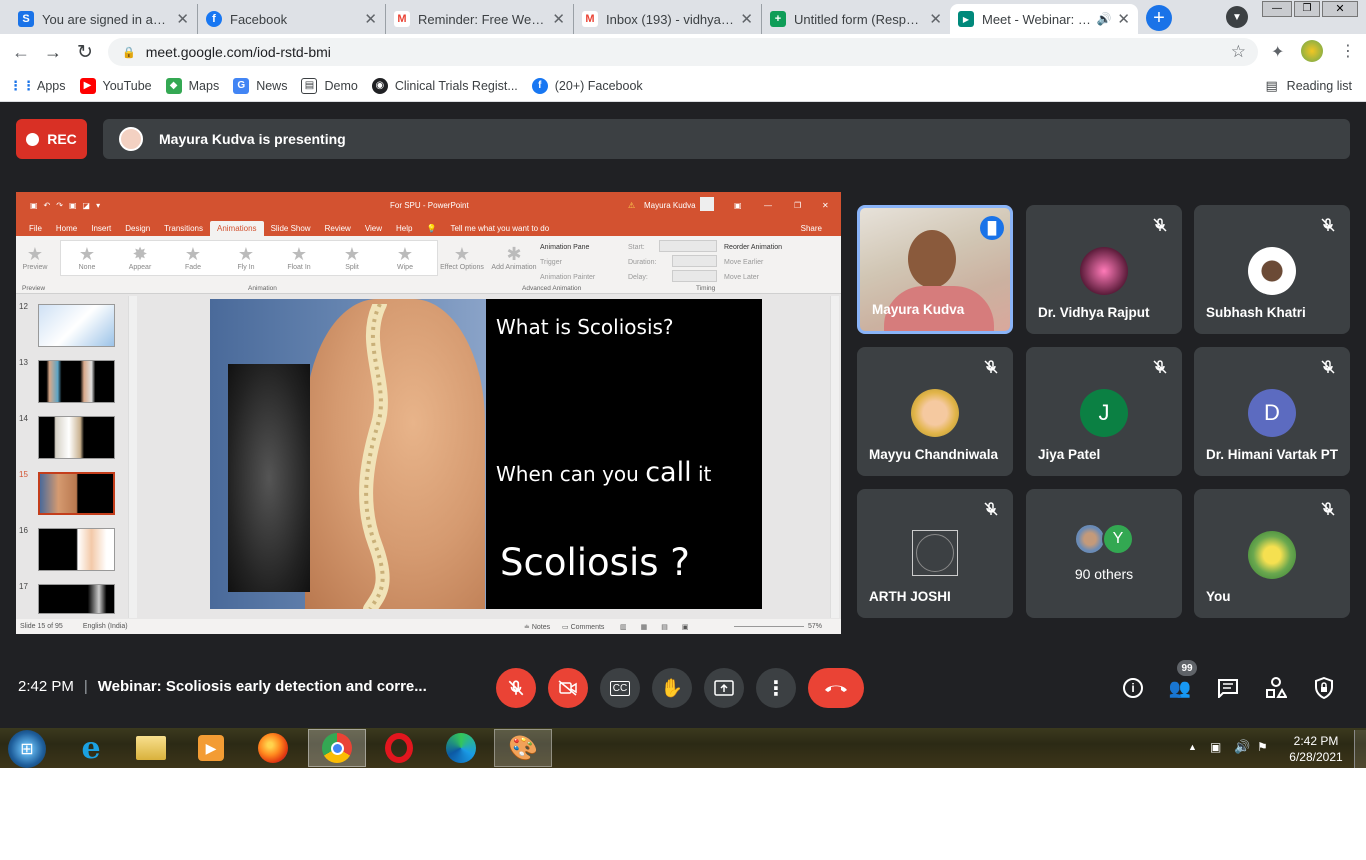 Image resolution: width=1366 pixels, height=860 pixels. Describe the element at coordinates (935, 269) in the screenshot. I see `participant-tile-mayura: ▐▌ Mayura Kudva` at that location.